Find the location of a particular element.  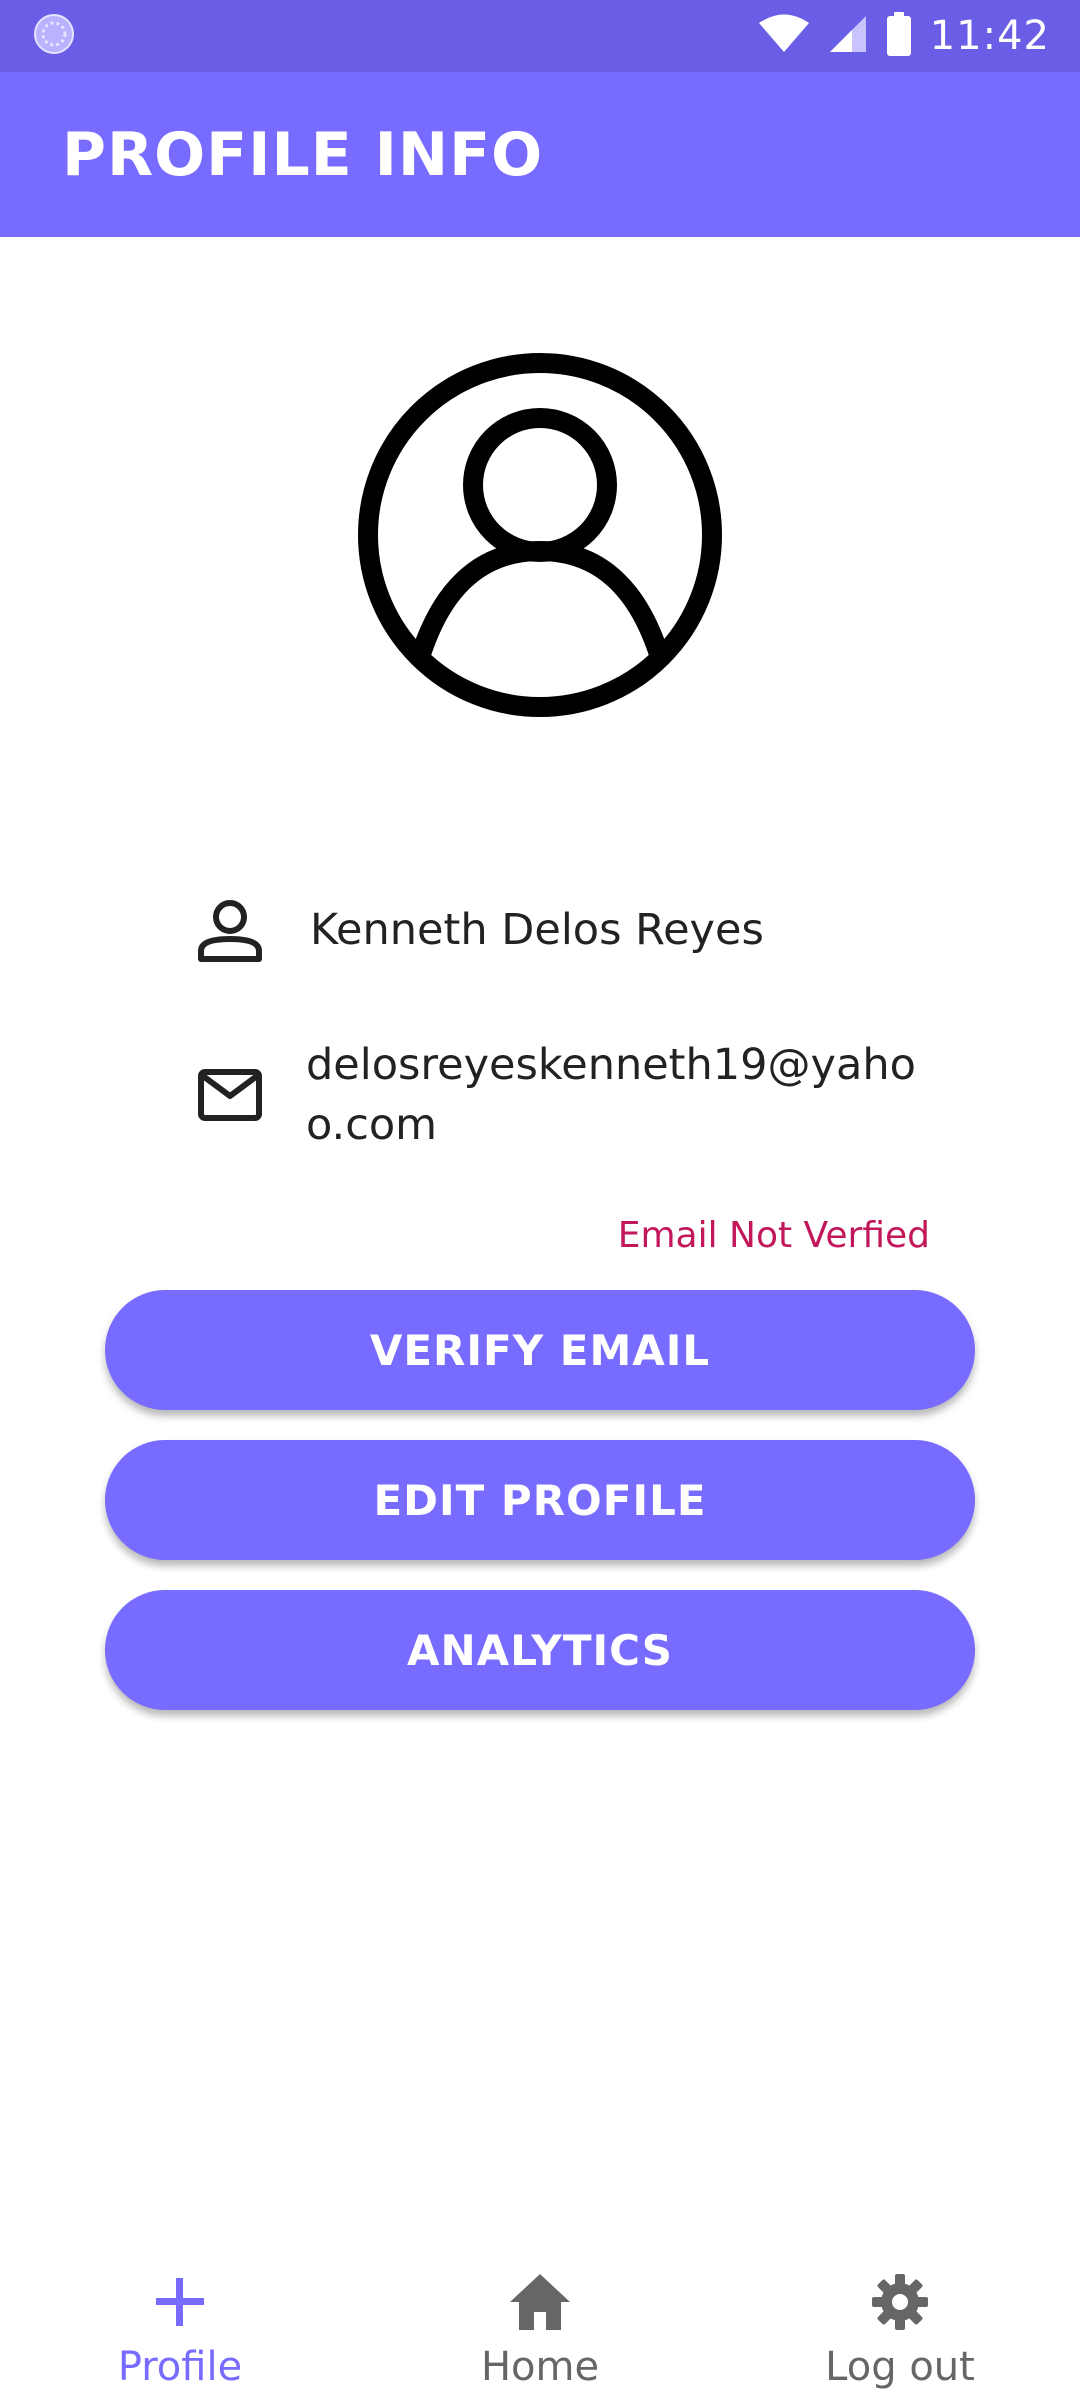

profile-email: delosreyeskenneth19@yahoo.com is located at coordinates (611, 1095).